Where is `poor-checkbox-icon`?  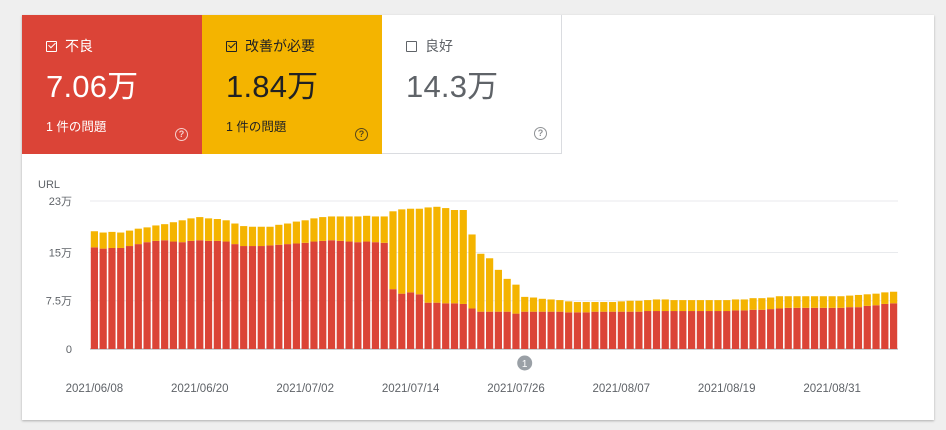
poor-checkbox-icon is located at coordinates (51, 46).